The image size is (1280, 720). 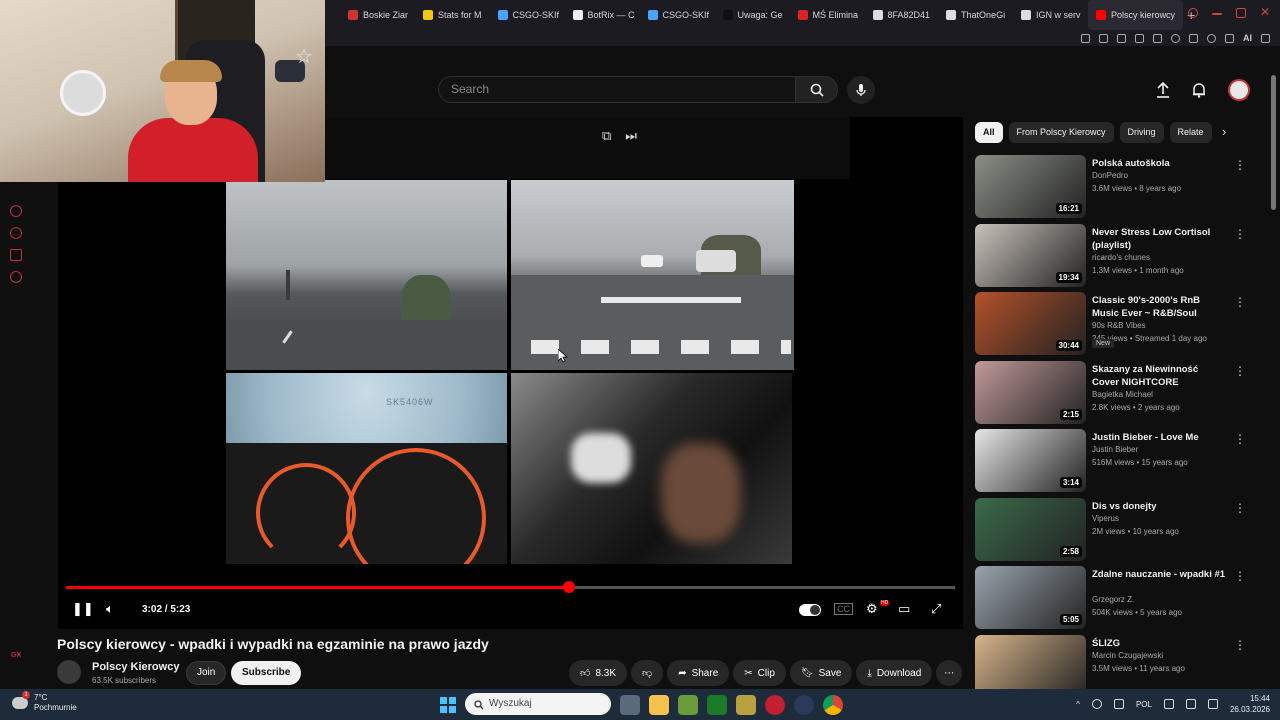 What do you see at coordinates (1105, 518) in the screenshot?
I see `channel-name: Viperus` at bounding box center [1105, 518].